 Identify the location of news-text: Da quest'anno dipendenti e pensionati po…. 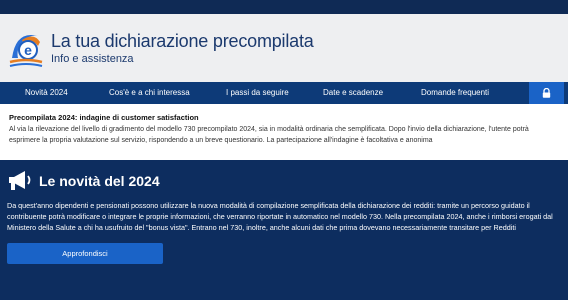
(280, 216).